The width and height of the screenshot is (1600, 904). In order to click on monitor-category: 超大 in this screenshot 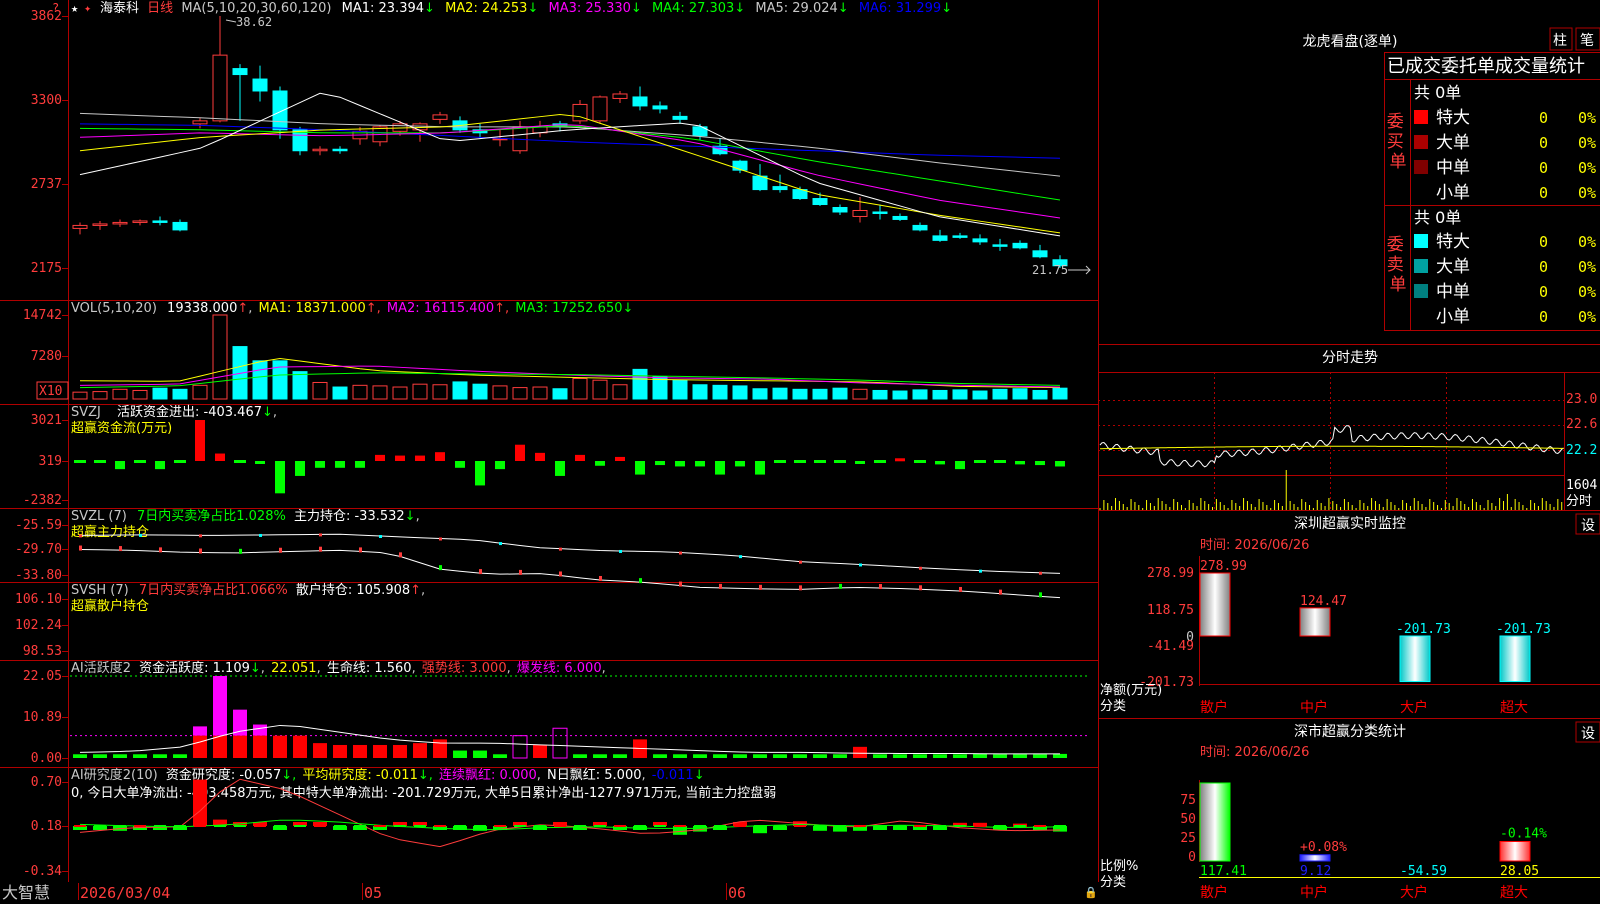, I will do `click(1514, 708)`.